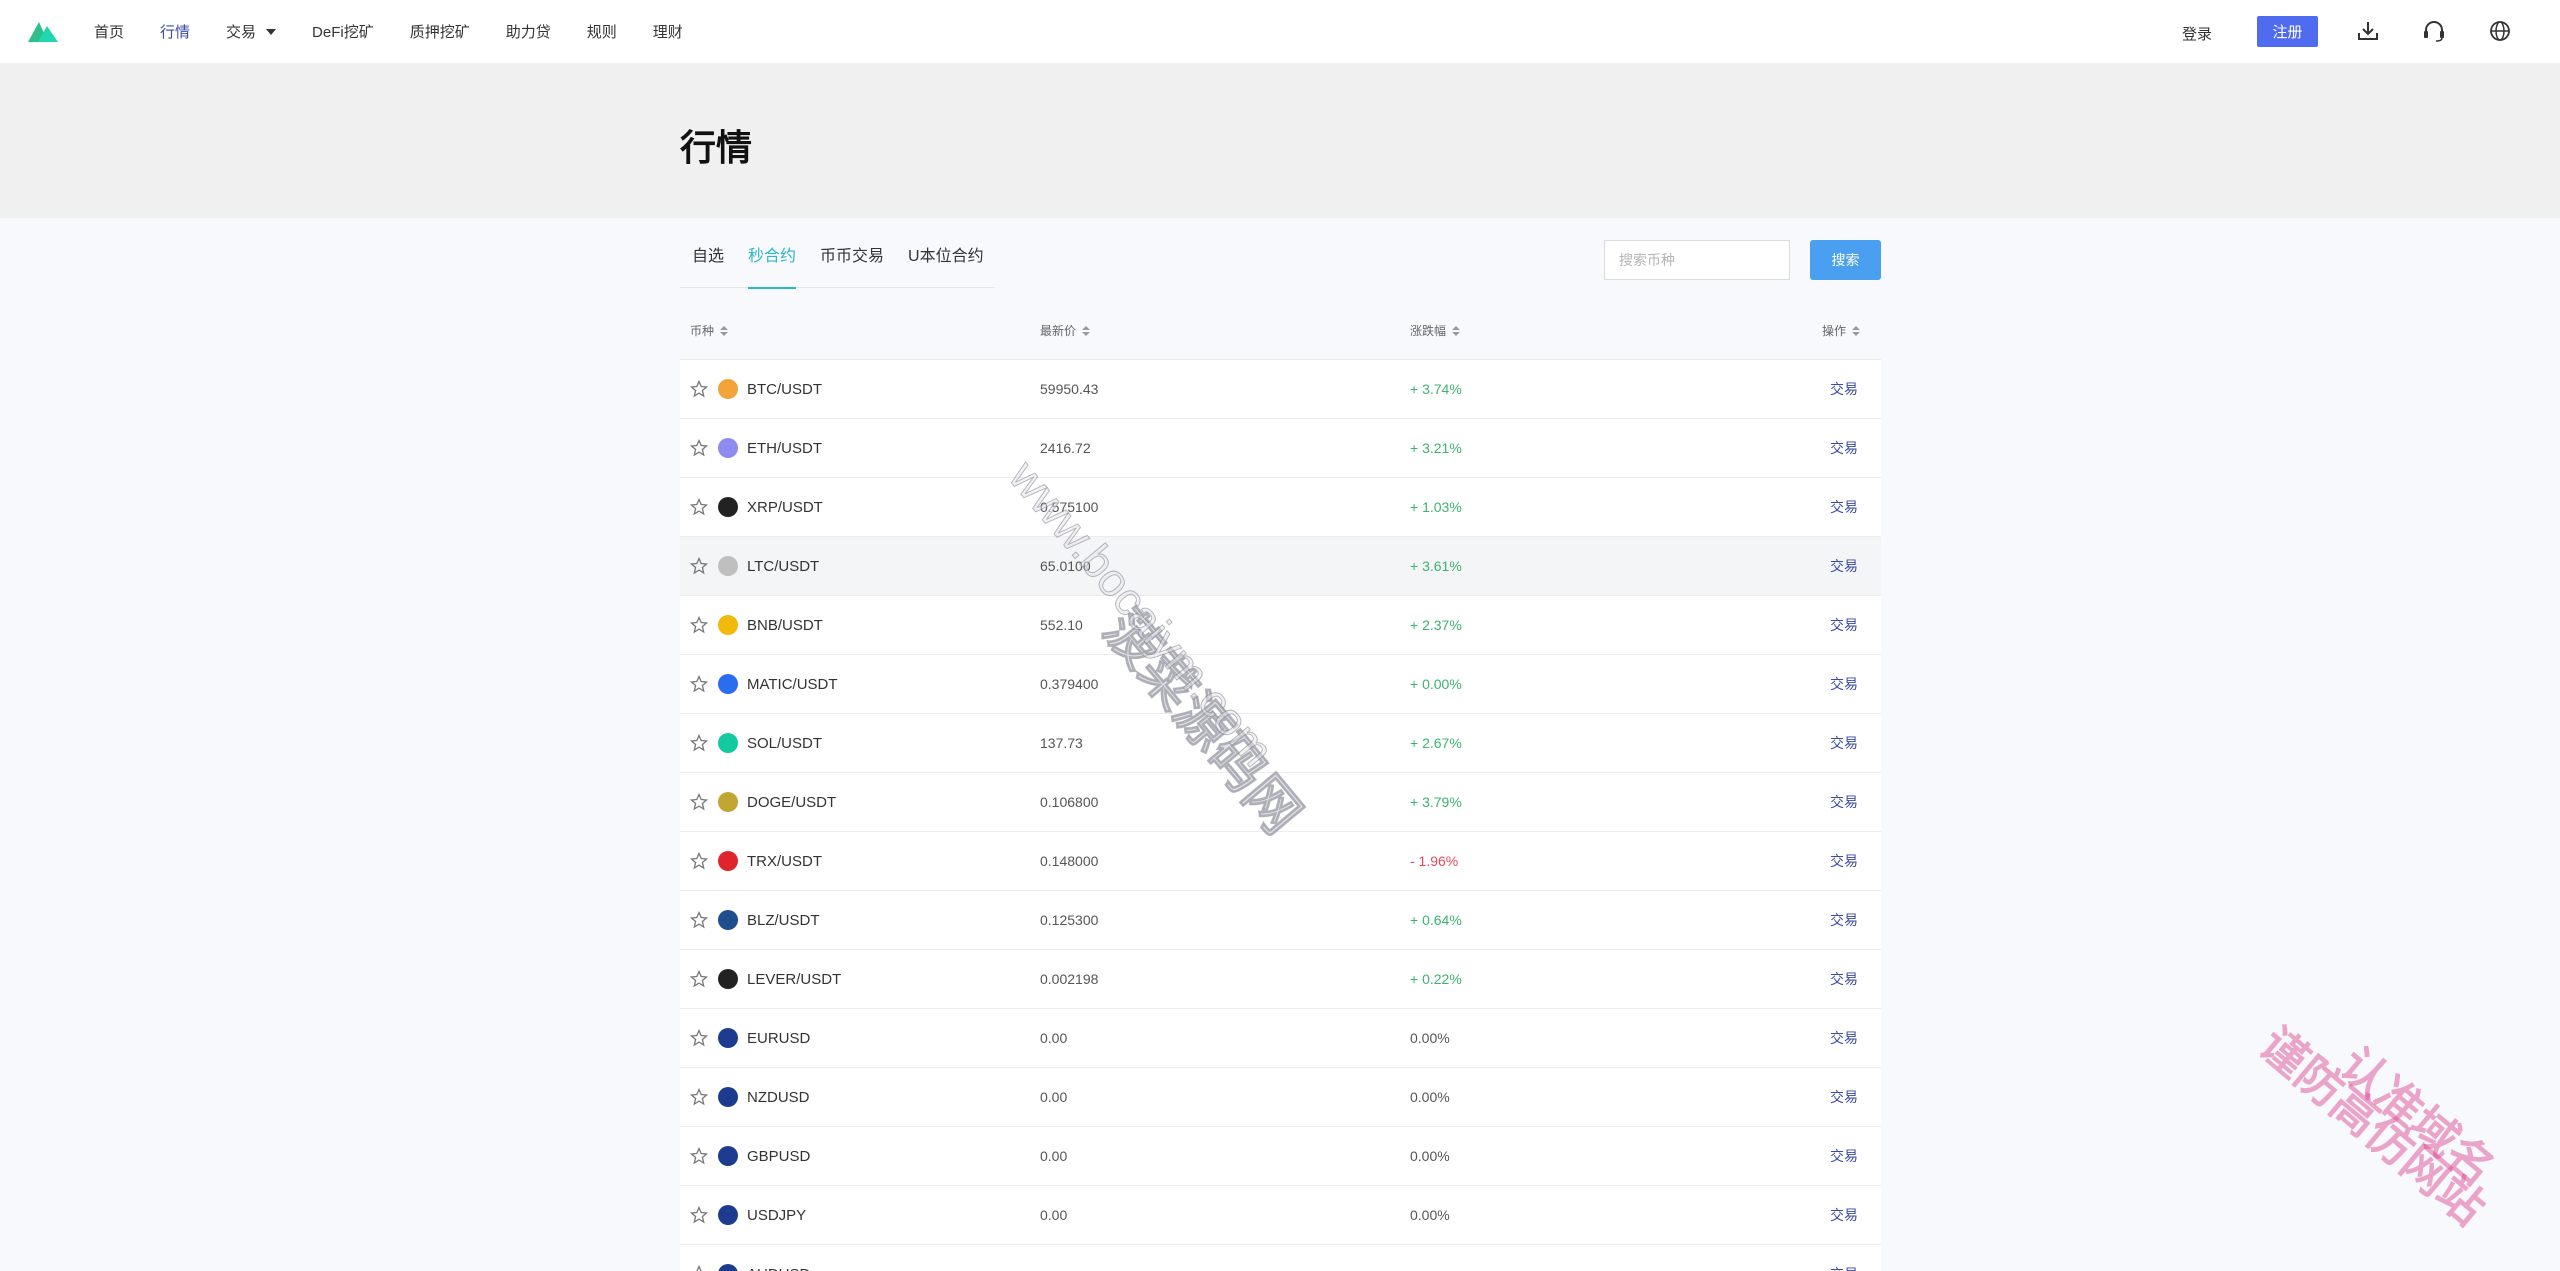 The image size is (2560, 1271). What do you see at coordinates (1280, 920) in the screenshot?
I see `table-row: BLZ/USDT 0.125300 + 0.64% 交易` at bounding box center [1280, 920].